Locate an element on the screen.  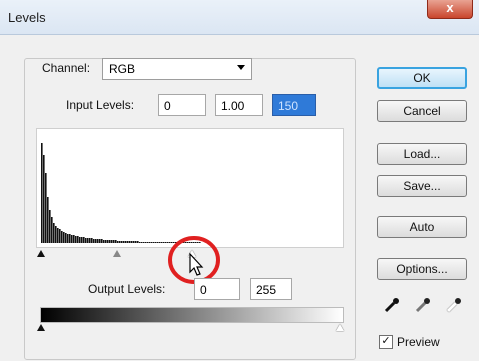
check-icon: ✓ is located at coordinates (386, 341).